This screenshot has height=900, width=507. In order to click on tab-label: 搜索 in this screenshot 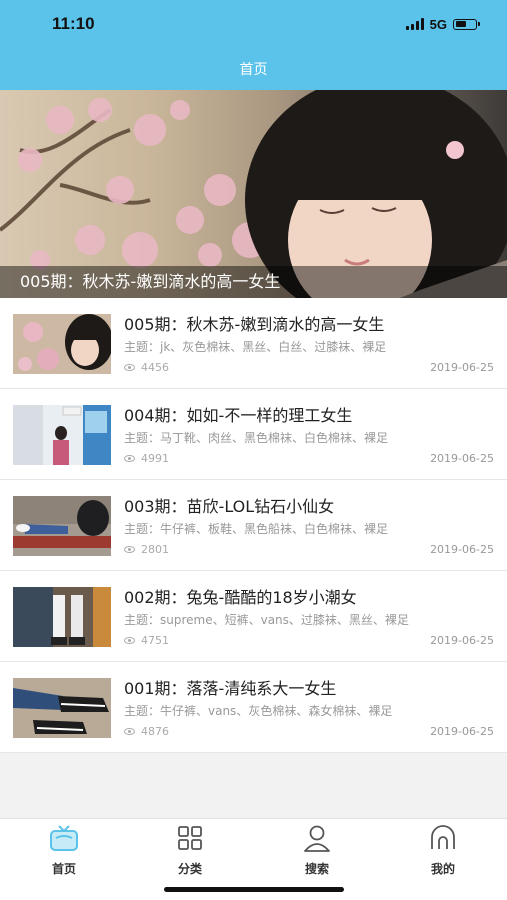, I will do `click(316, 869)`.